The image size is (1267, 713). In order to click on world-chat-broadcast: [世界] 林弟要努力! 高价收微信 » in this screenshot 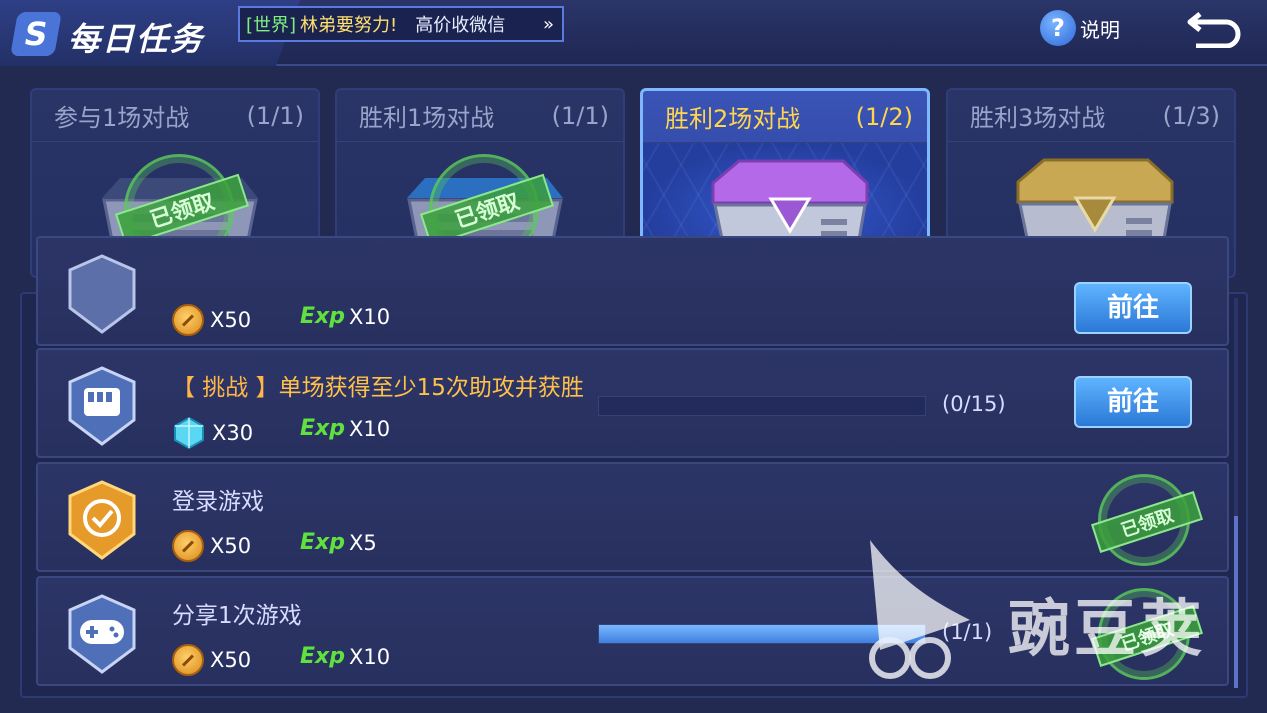, I will do `click(401, 24)`.